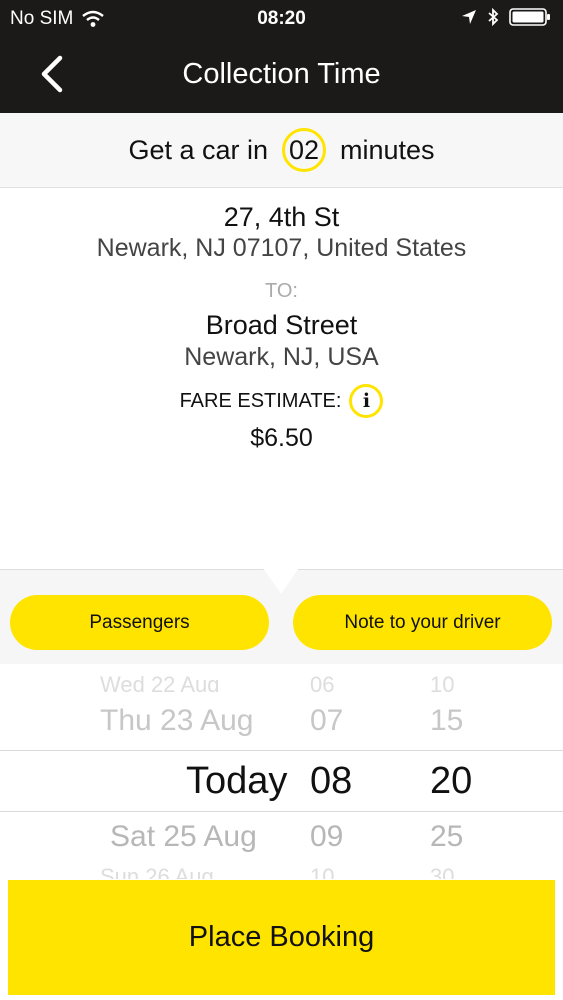 The width and height of the screenshot is (563, 1000). I want to click on eta-banner: Get a car in 02 minutes, so click(281, 150).